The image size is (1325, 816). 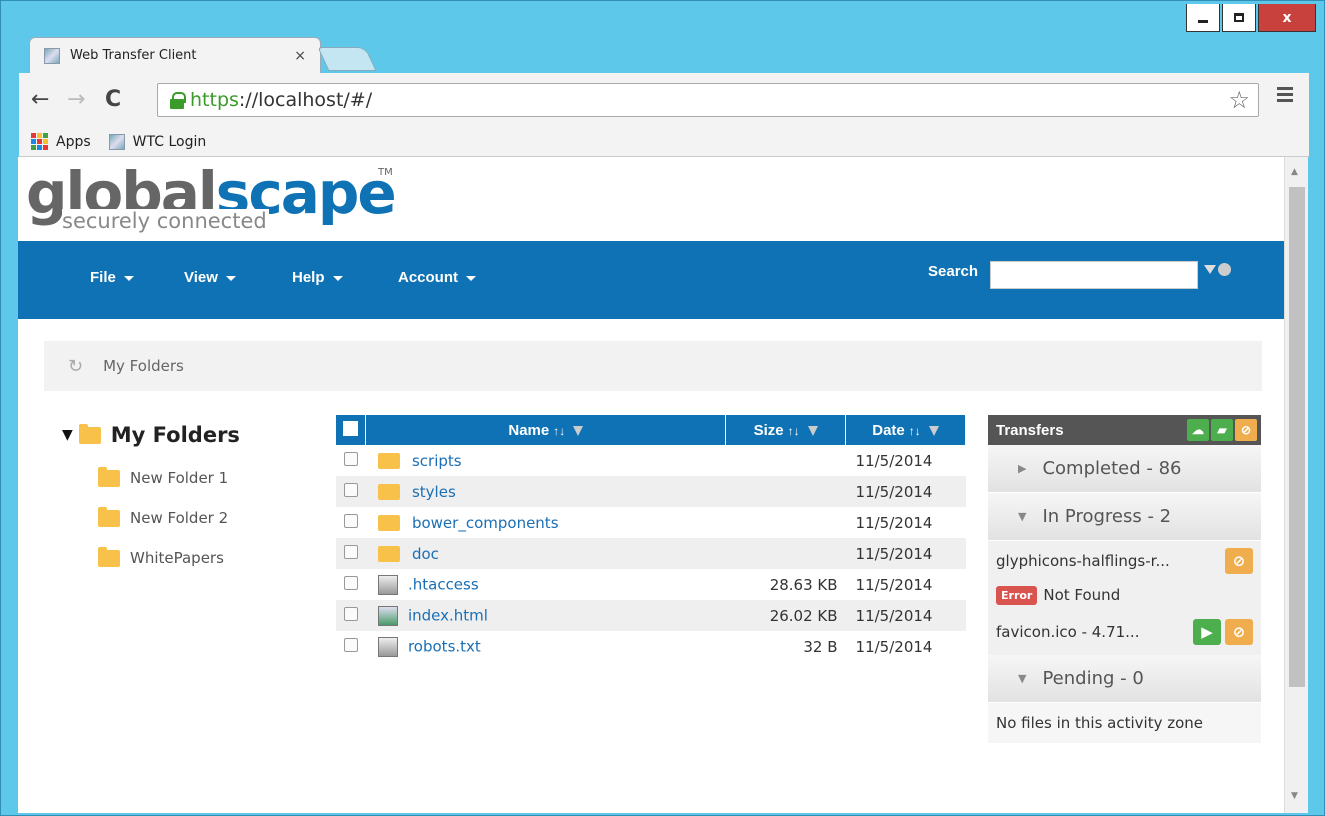 What do you see at coordinates (437, 461) in the screenshot?
I see `file-name-link: scripts` at bounding box center [437, 461].